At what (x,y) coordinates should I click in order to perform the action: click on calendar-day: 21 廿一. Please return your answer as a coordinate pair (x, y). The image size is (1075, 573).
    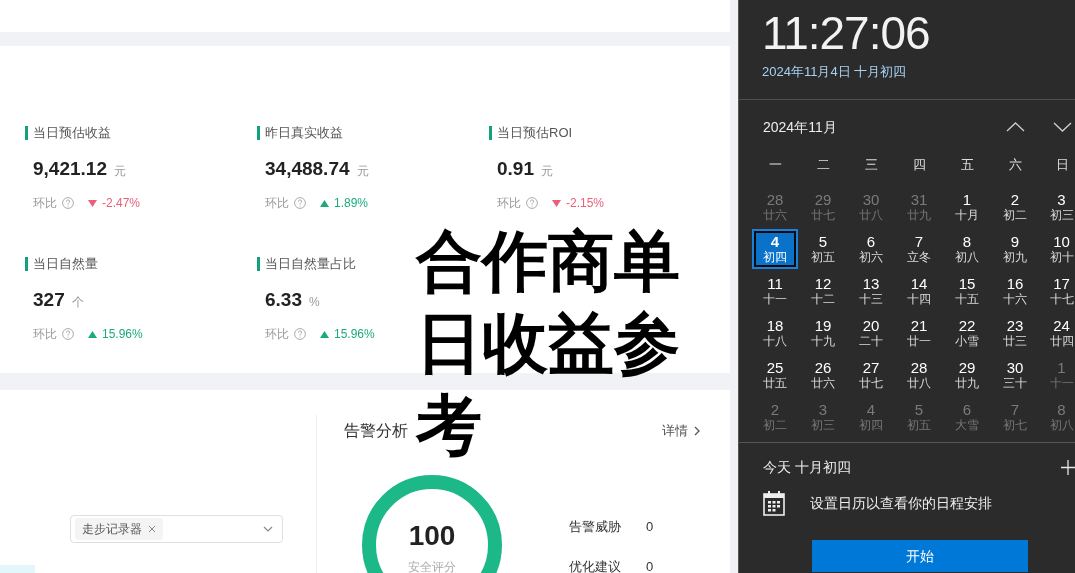
    Looking at the image, I should click on (919, 333).